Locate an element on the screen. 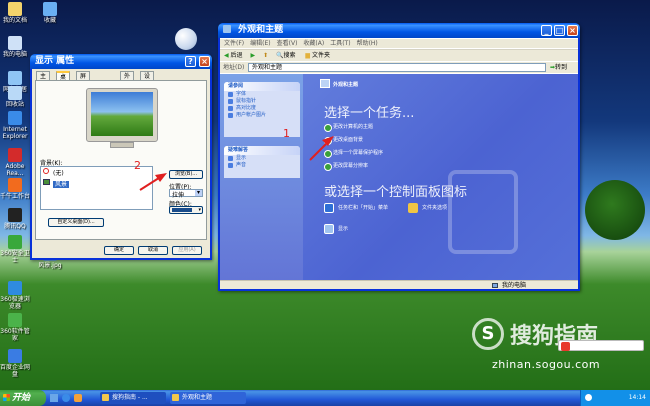  media-icon is located at coordinates (78, 398).